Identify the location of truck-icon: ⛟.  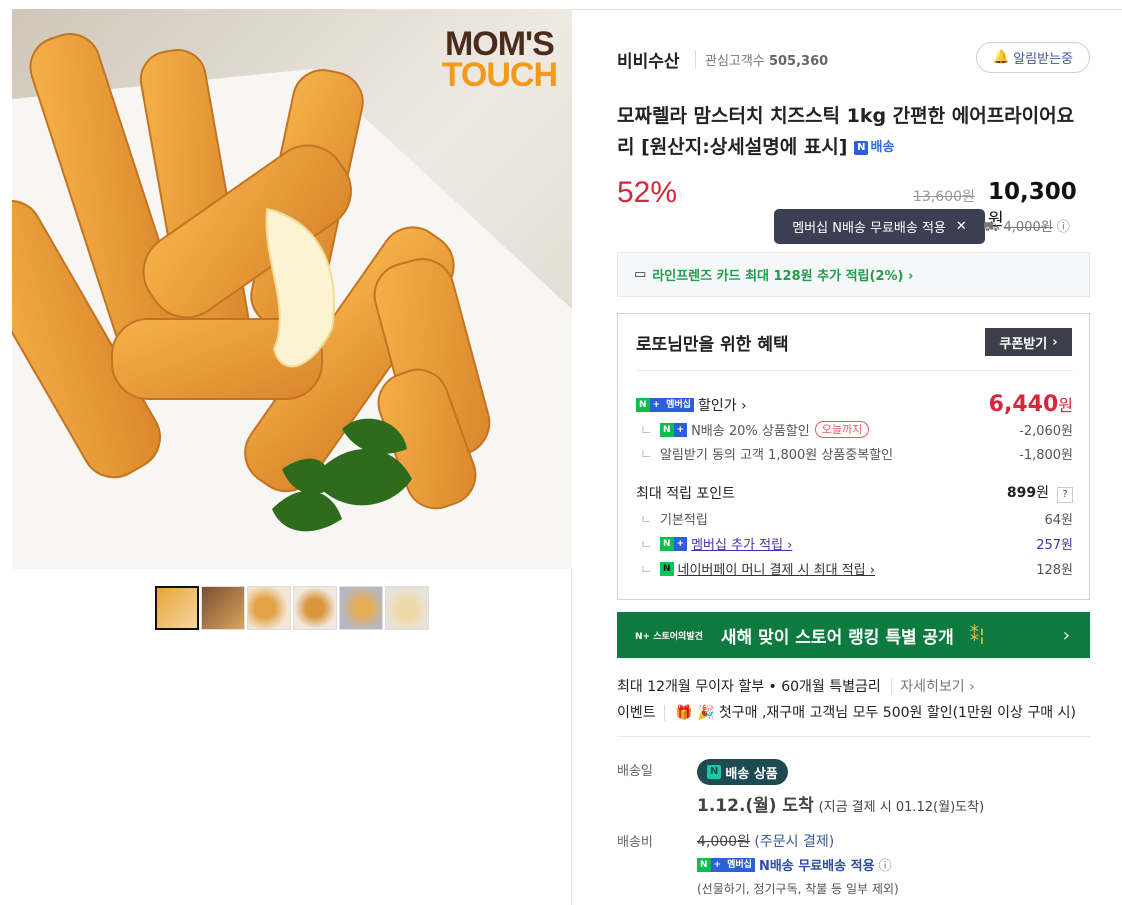
(991, 227).